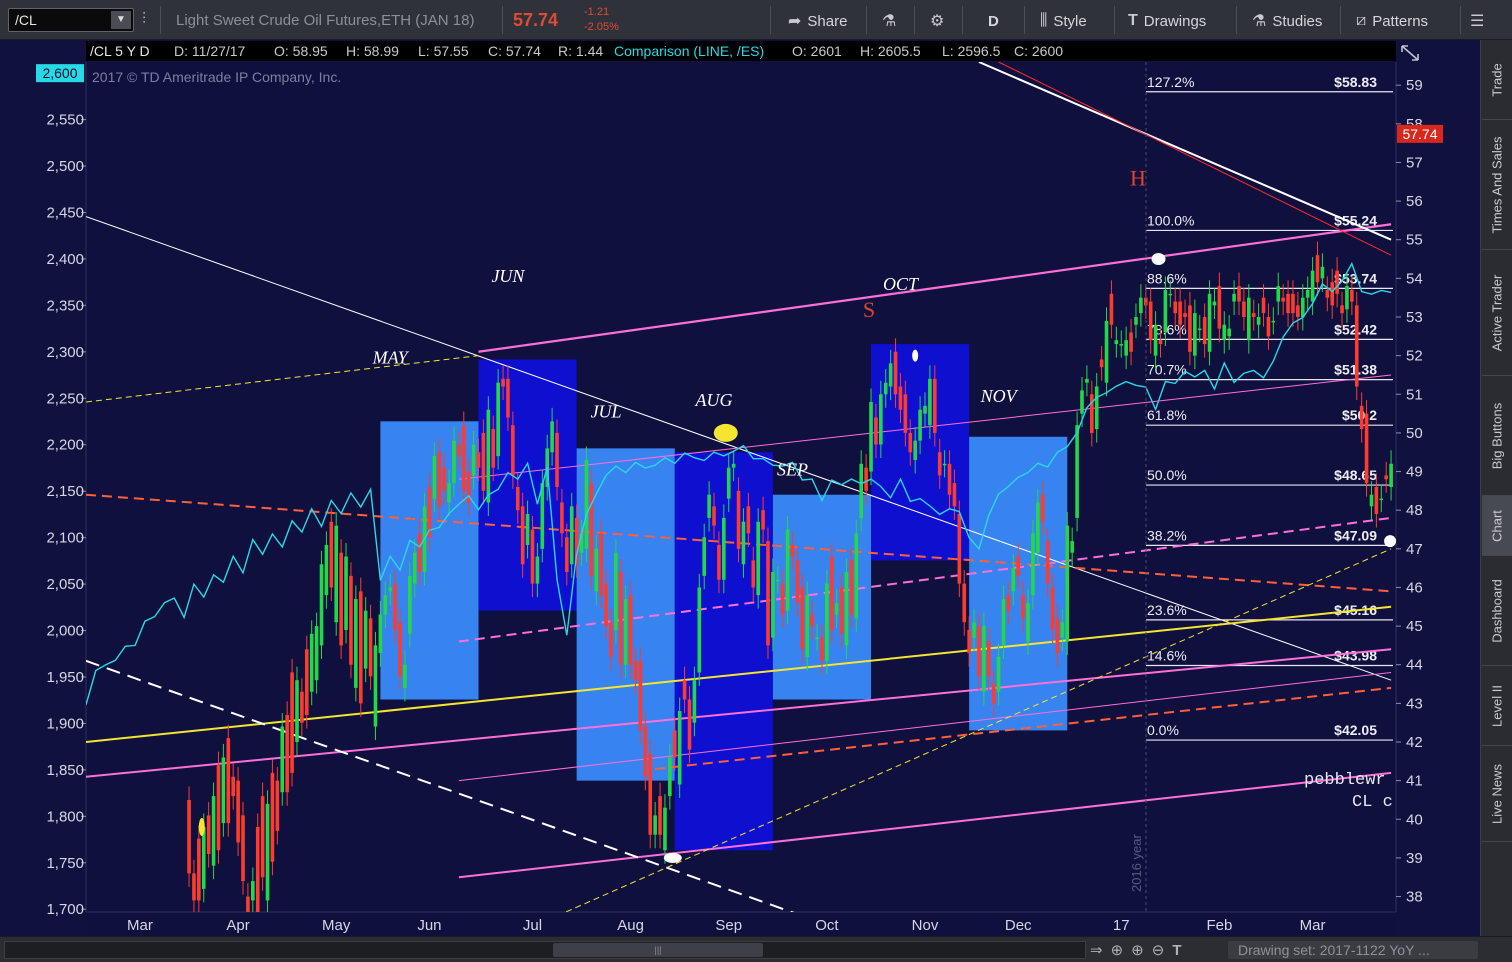 The height and width of the screenshot is (962, 1512). Describe the element at coordinates (1400, 21) in the screenshot. I see `patterns-label: Patterns` at that location.